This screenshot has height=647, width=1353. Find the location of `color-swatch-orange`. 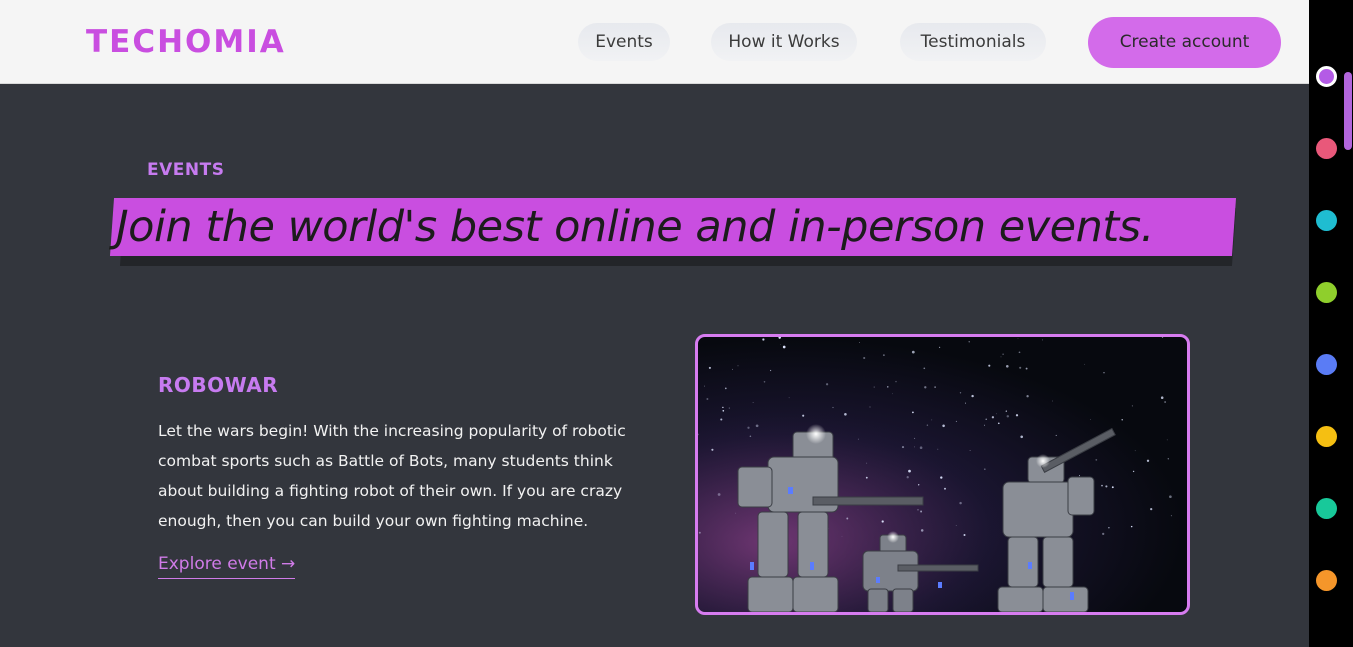

color-swatch-orange is located at coordinates (1326, 580).